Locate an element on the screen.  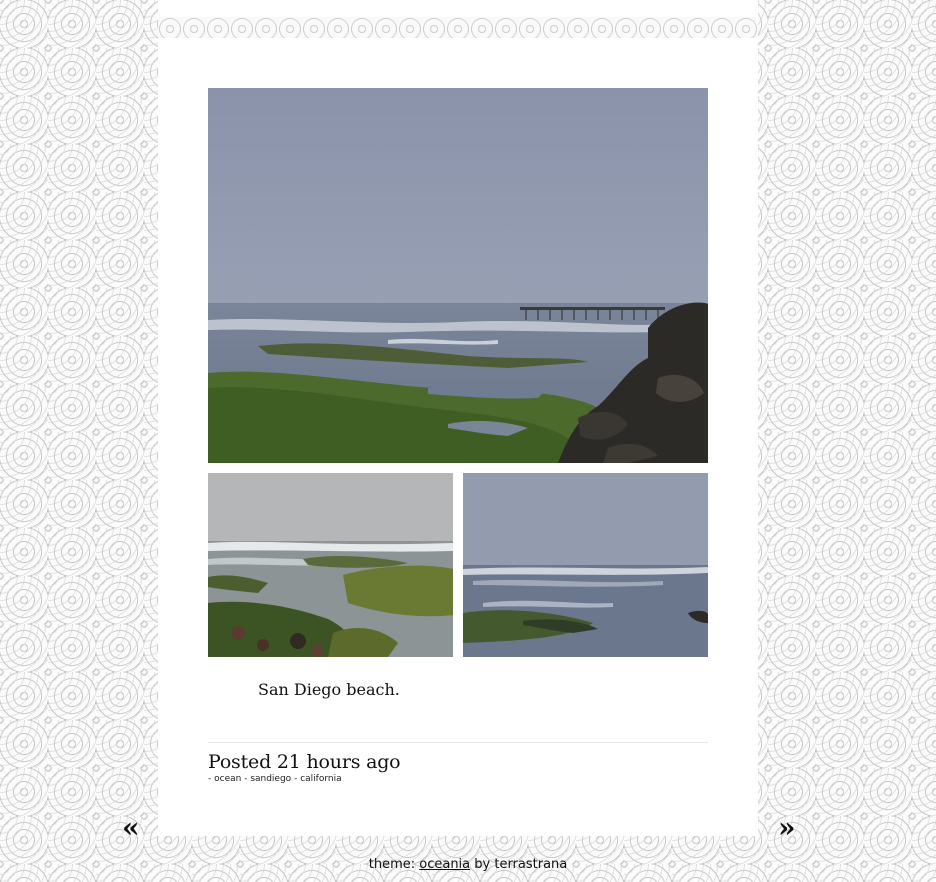
photo-left-image is located at coordinates (330, 565).